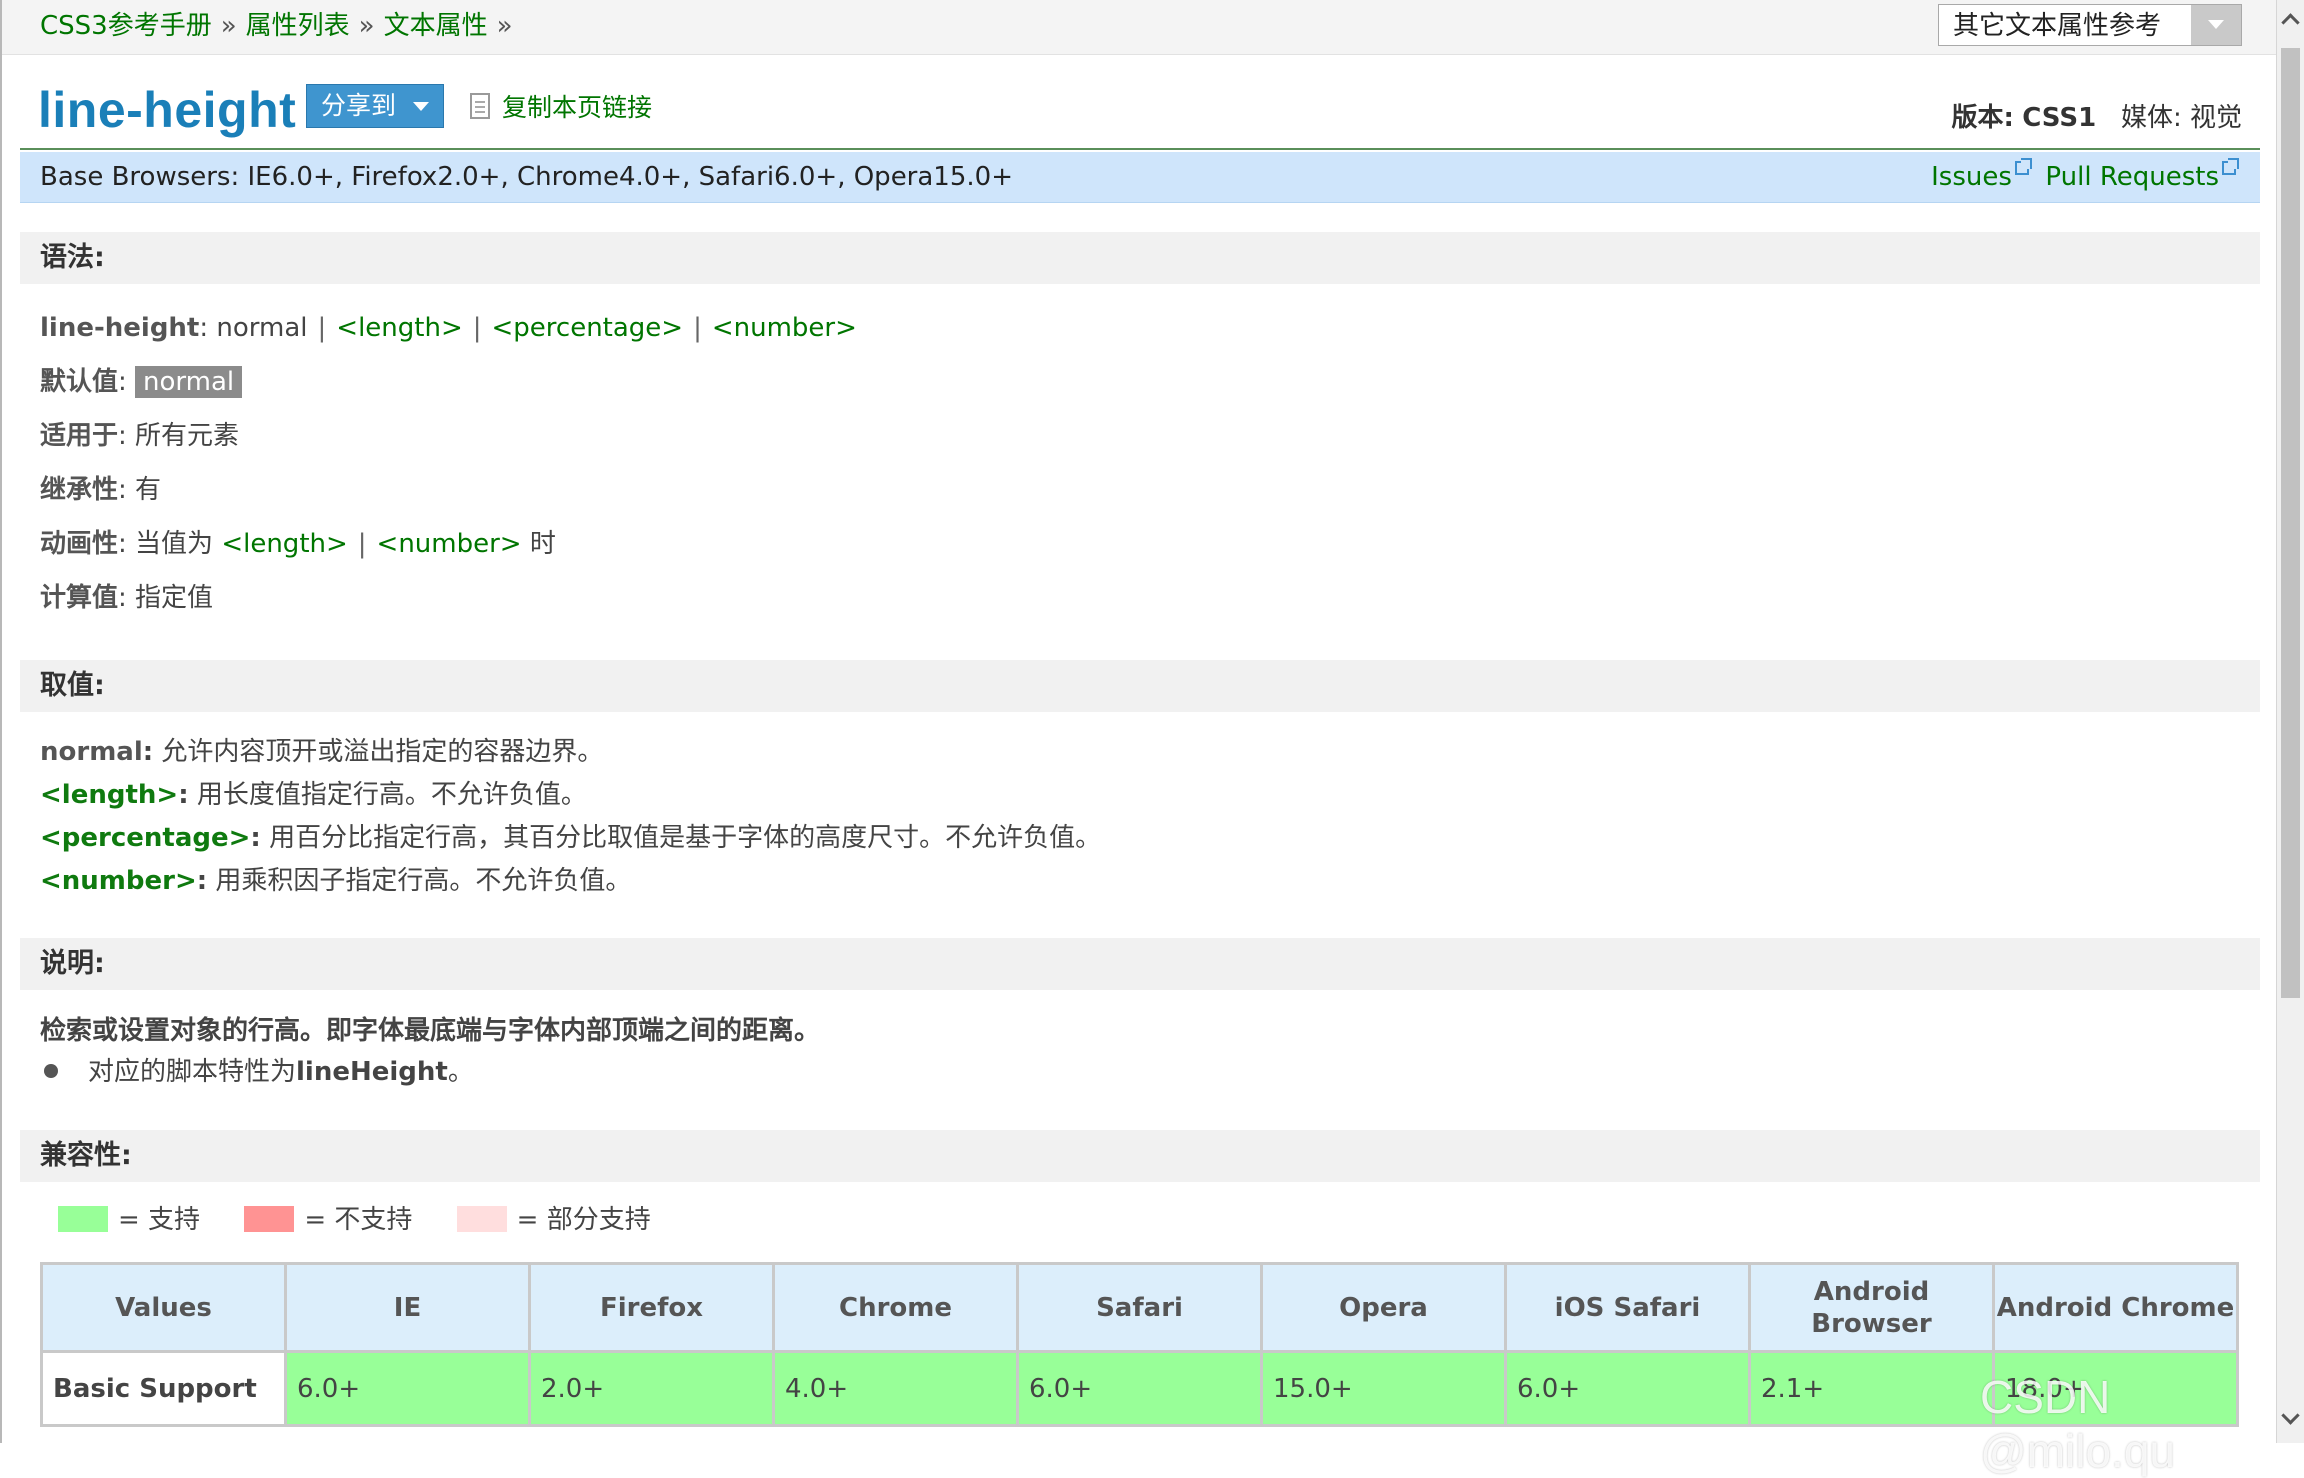 The height and width of the screenshot is (1478, 2304). I want to click on value-link-number: <number>, so click(784, 328).